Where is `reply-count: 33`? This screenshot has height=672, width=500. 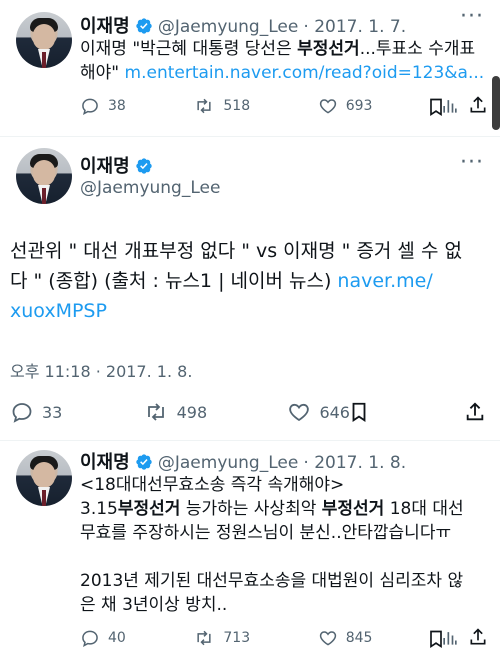
reply-count: 33 is located at coordinates (52, 412).